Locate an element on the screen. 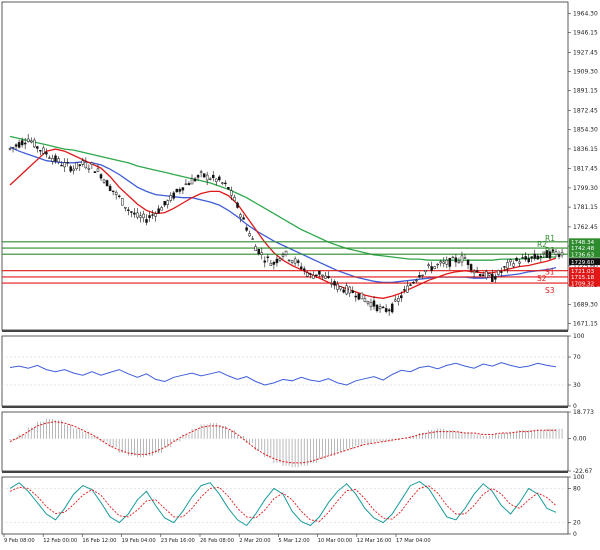 The image size is (600, 550). x-tick-label: 23 Feb 16:00 is located at coordinates (178, 541).